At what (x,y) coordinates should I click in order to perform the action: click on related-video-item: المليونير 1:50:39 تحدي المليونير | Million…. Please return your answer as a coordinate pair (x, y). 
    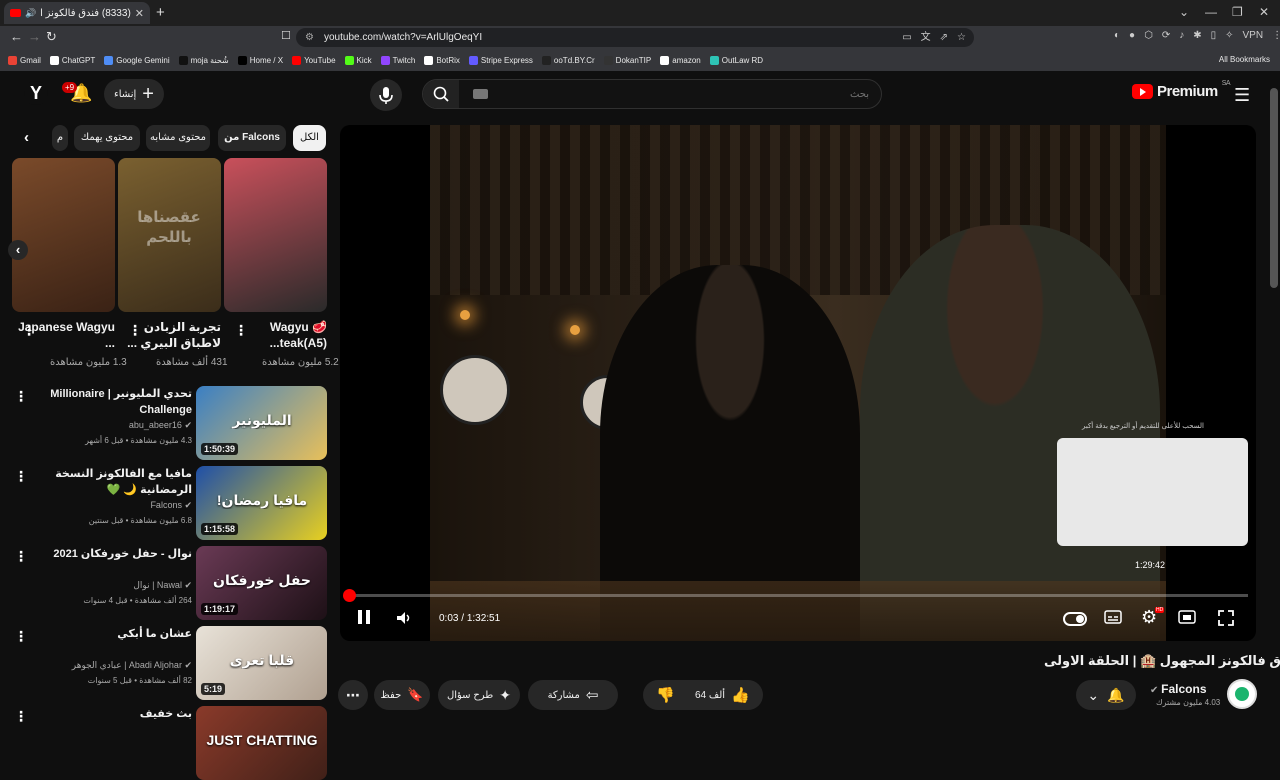
    Looking at the image, I should click on (165, 423).